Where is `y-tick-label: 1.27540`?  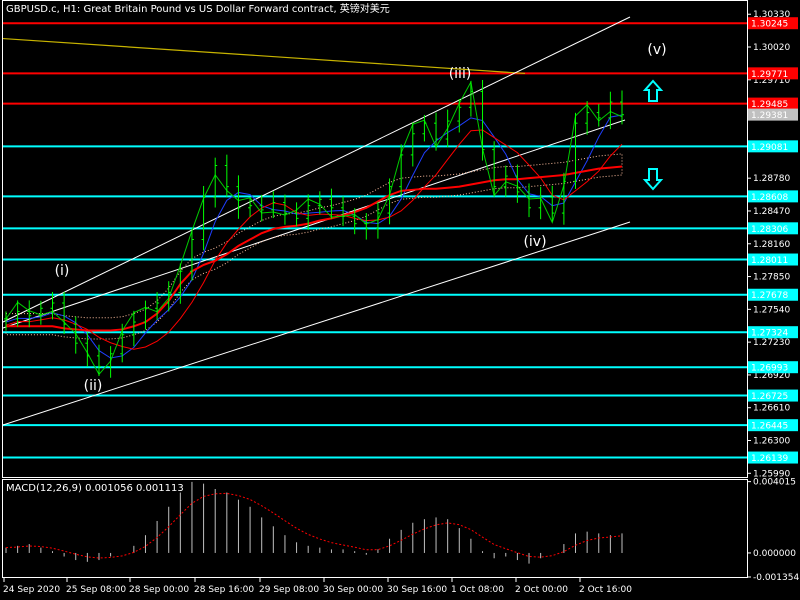
y-tick-label: 1.27540 is located at coordinates (771, 310).